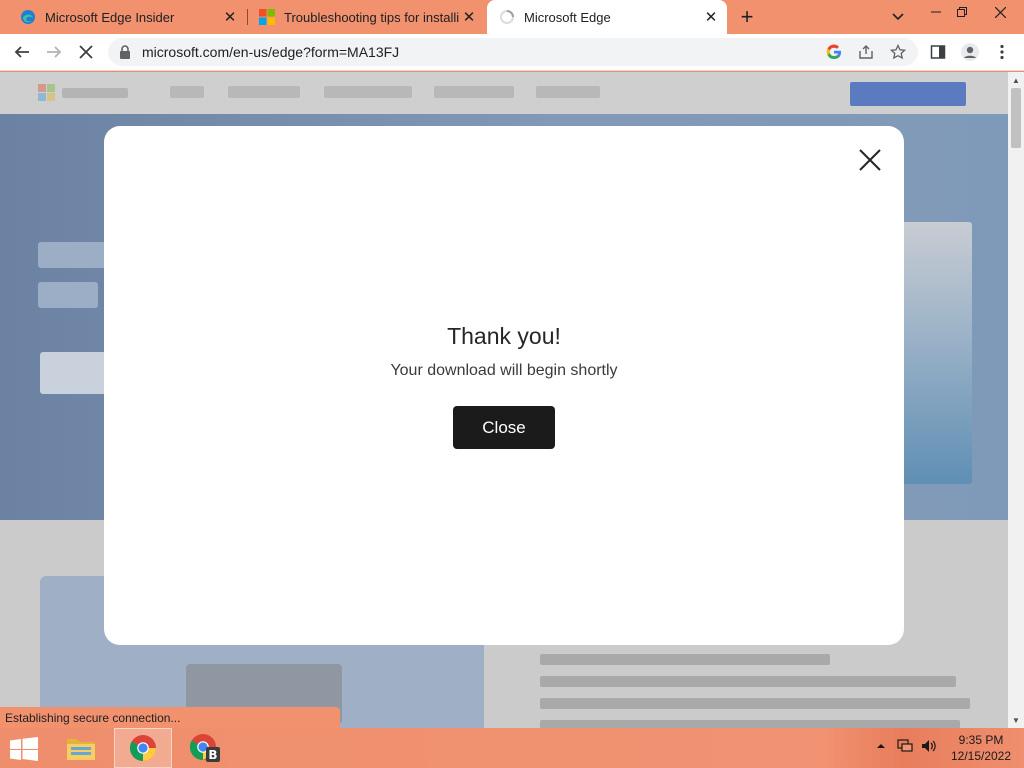  What do you see at coordinates (1016, 118) in the screenshot?
I see `scroll-thumb` at bounding box center [1016, 118].